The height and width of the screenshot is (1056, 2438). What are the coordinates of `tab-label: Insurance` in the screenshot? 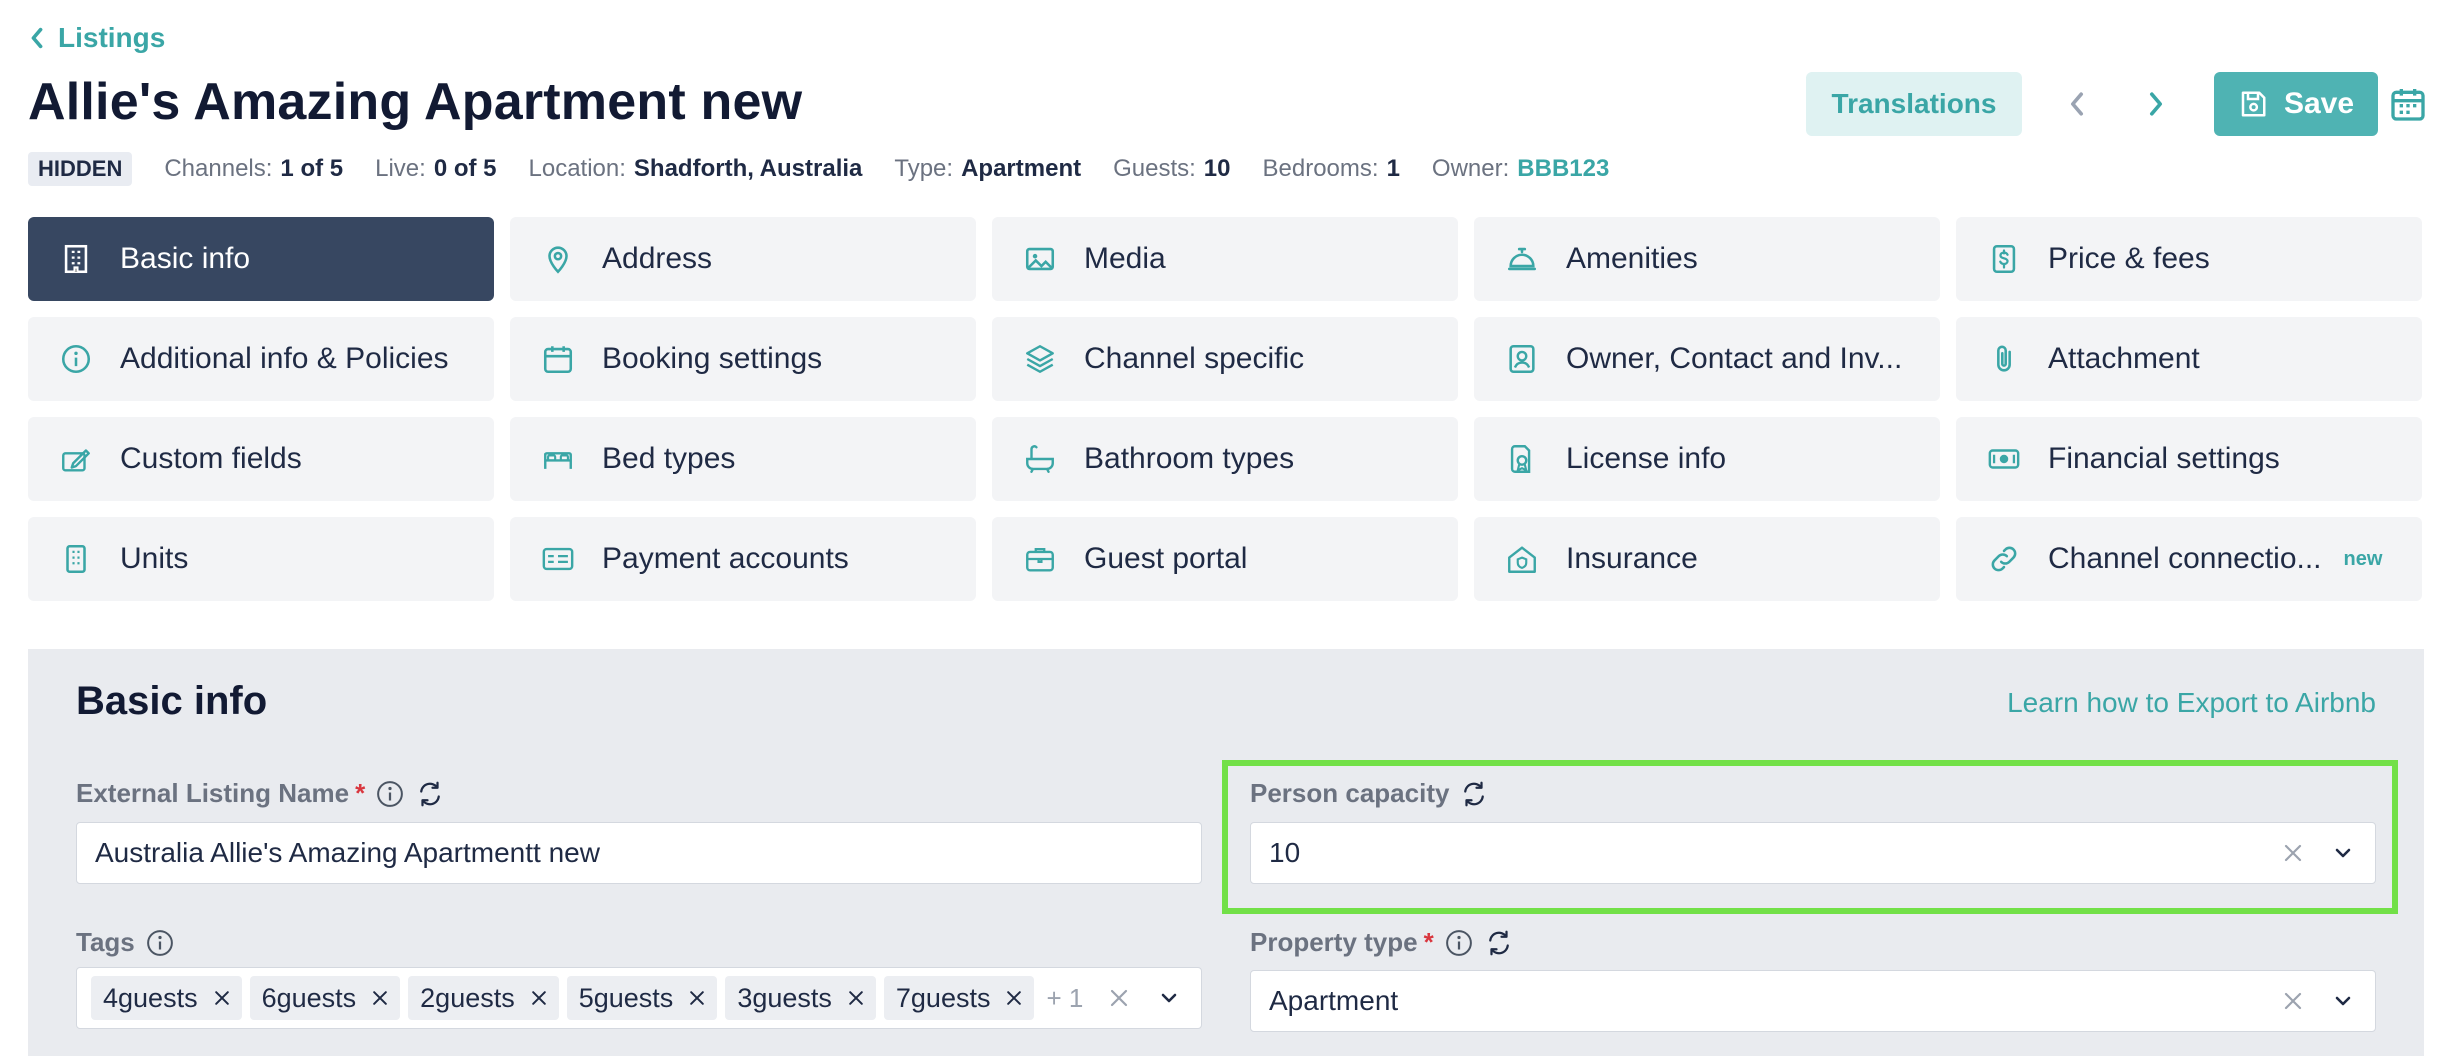 It's located at (1632, 558).